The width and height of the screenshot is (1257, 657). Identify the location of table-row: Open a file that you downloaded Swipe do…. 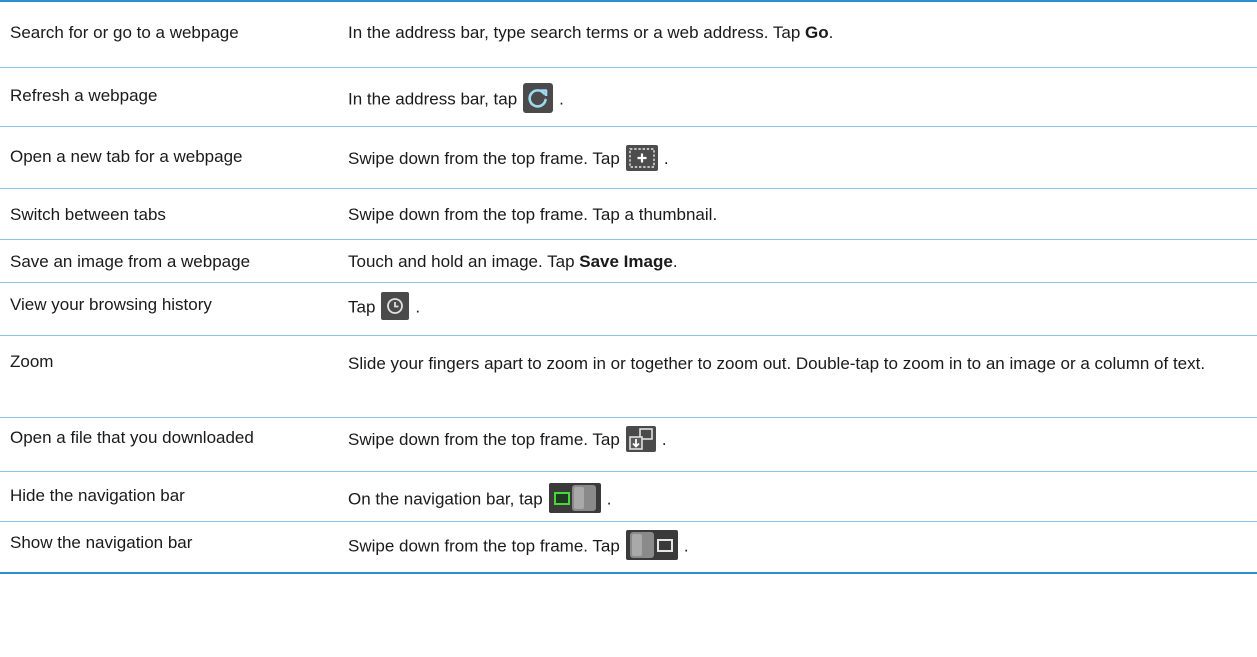
(628, 445).